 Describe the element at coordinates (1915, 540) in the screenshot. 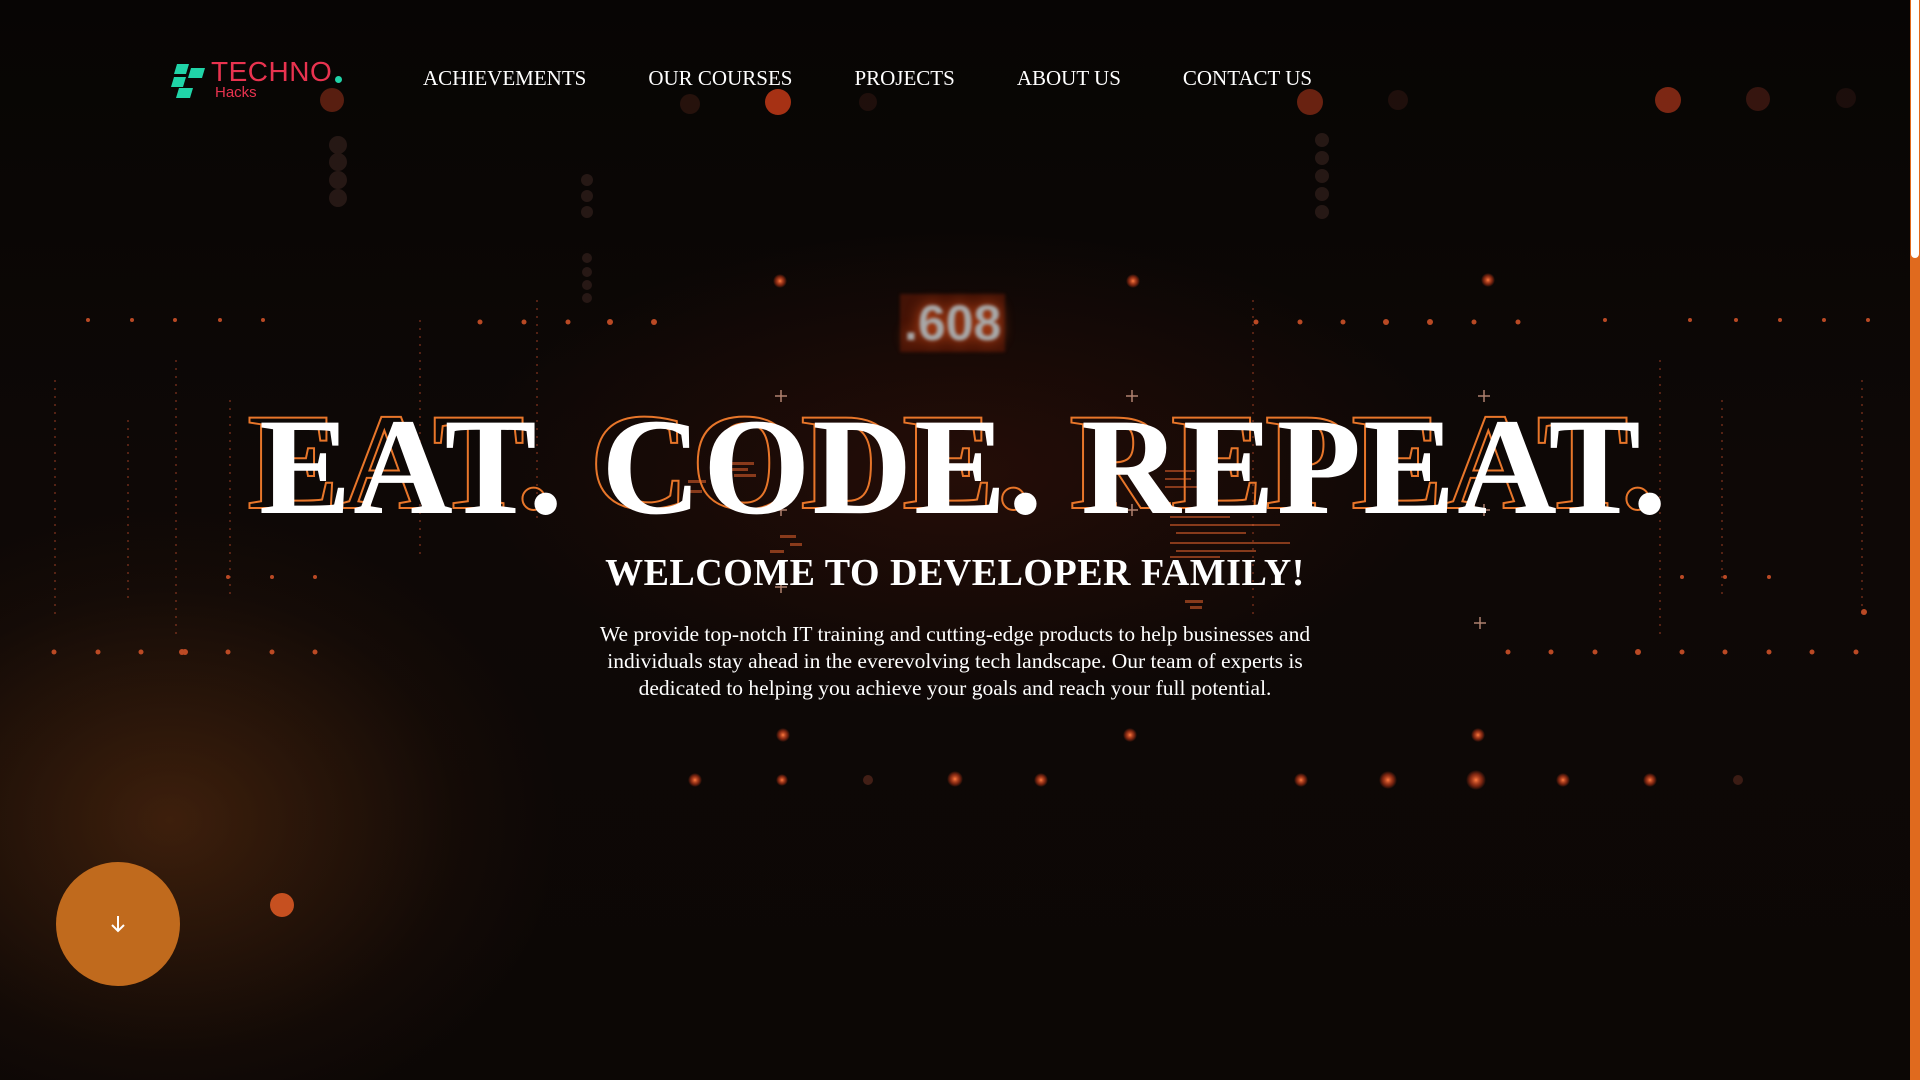

I see `page-scrollbar` at that location.